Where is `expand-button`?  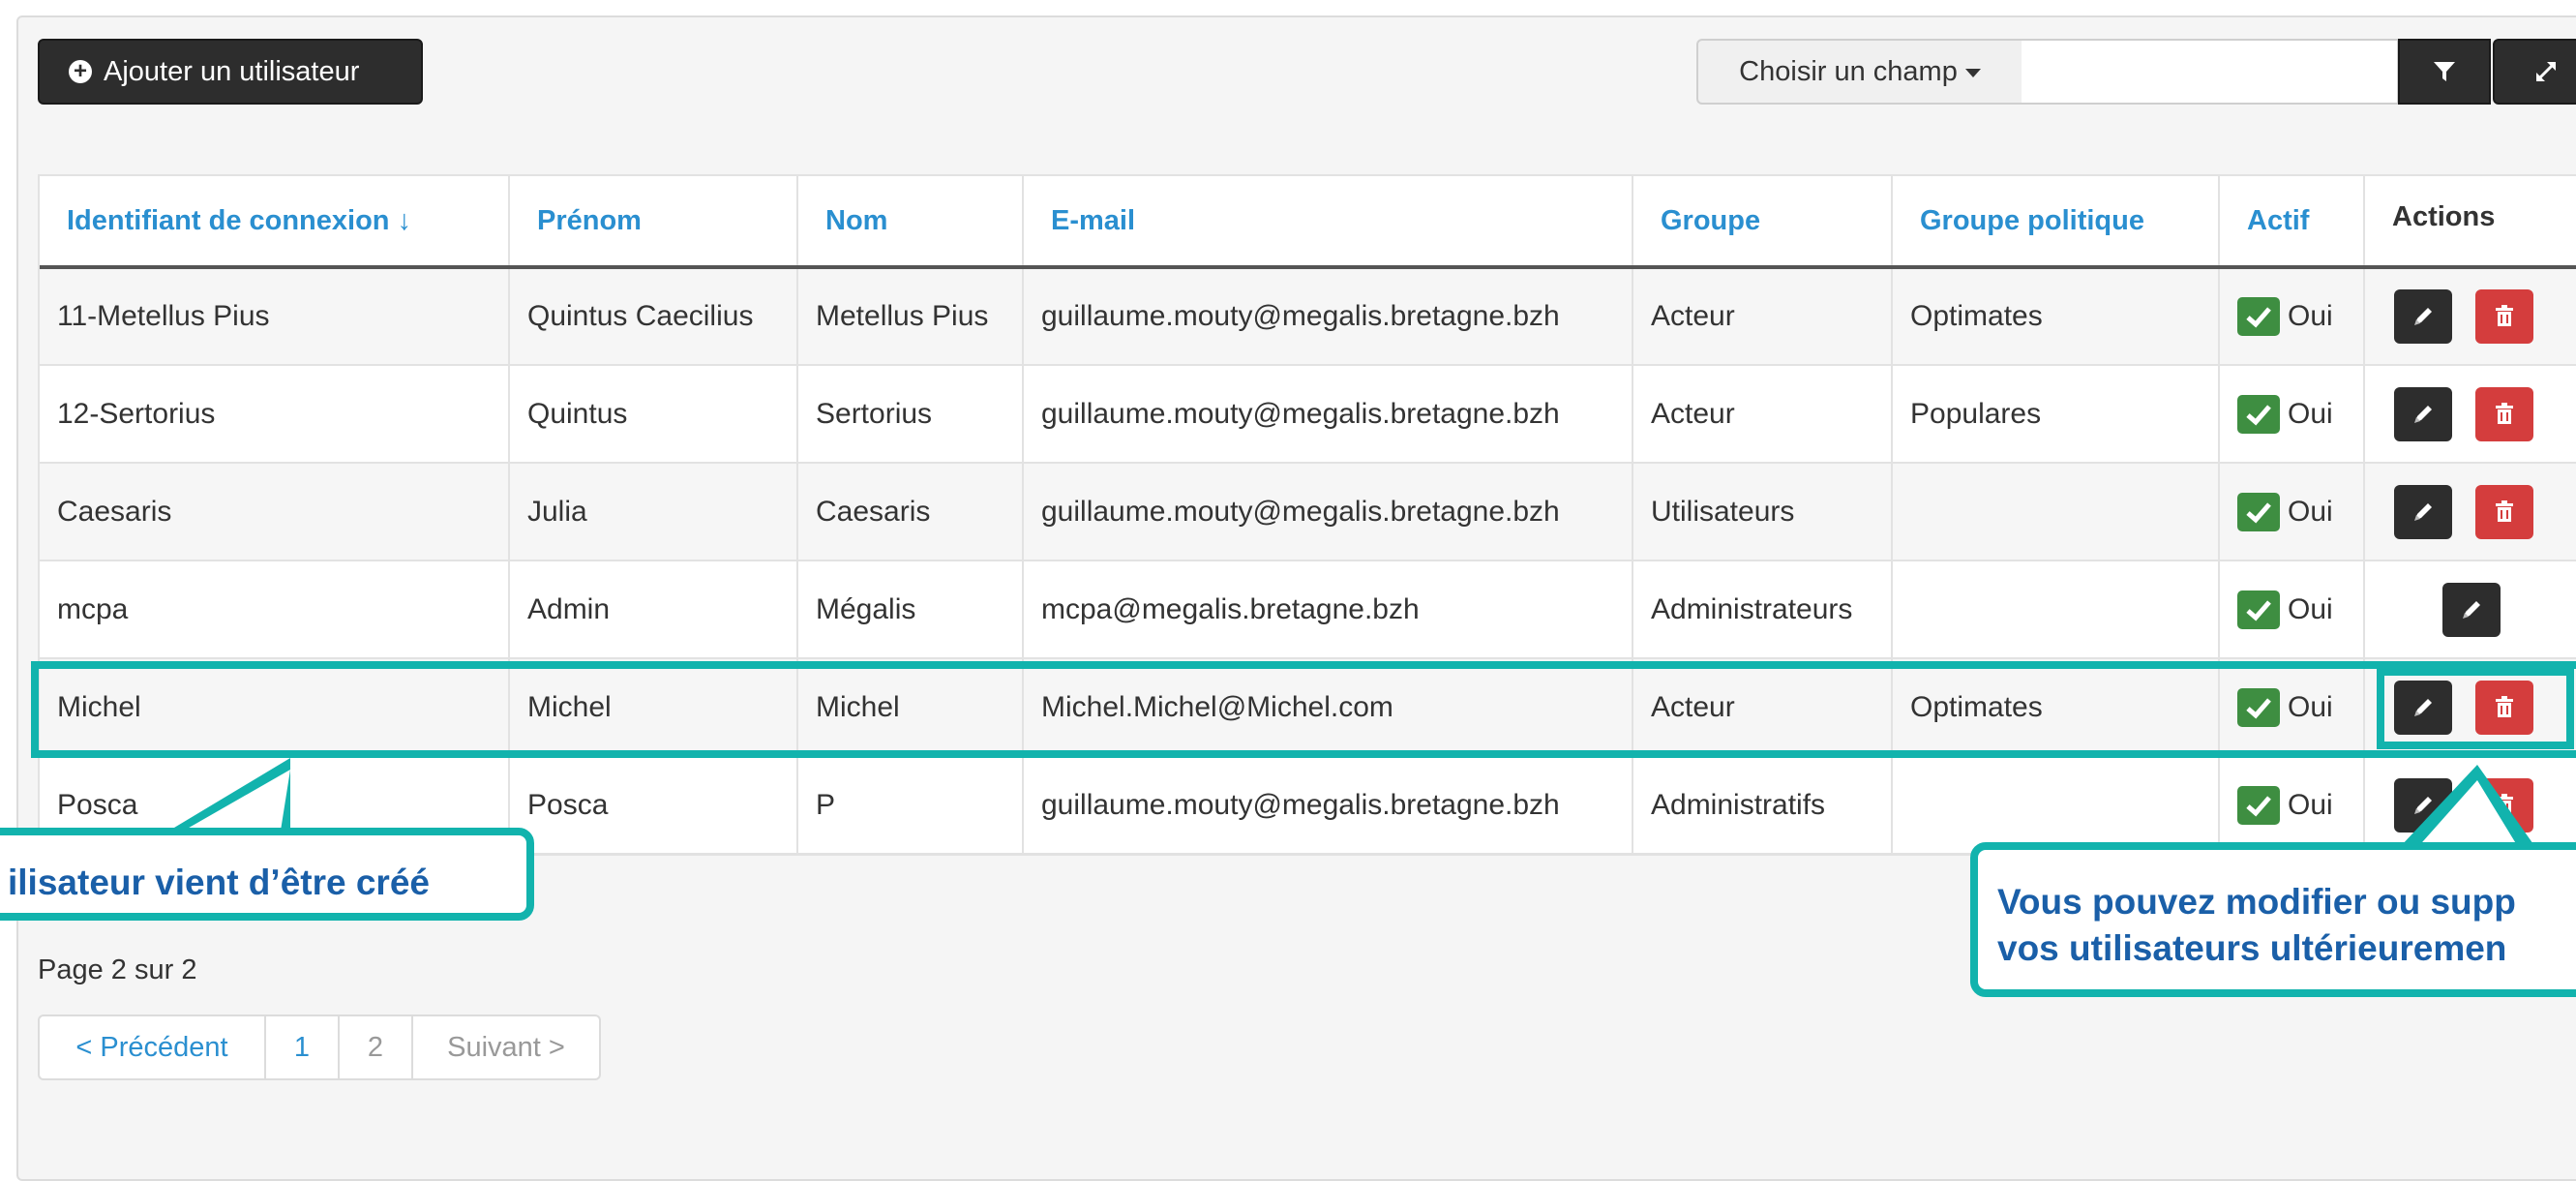 expand-button is located at coordinates (2534, 72).